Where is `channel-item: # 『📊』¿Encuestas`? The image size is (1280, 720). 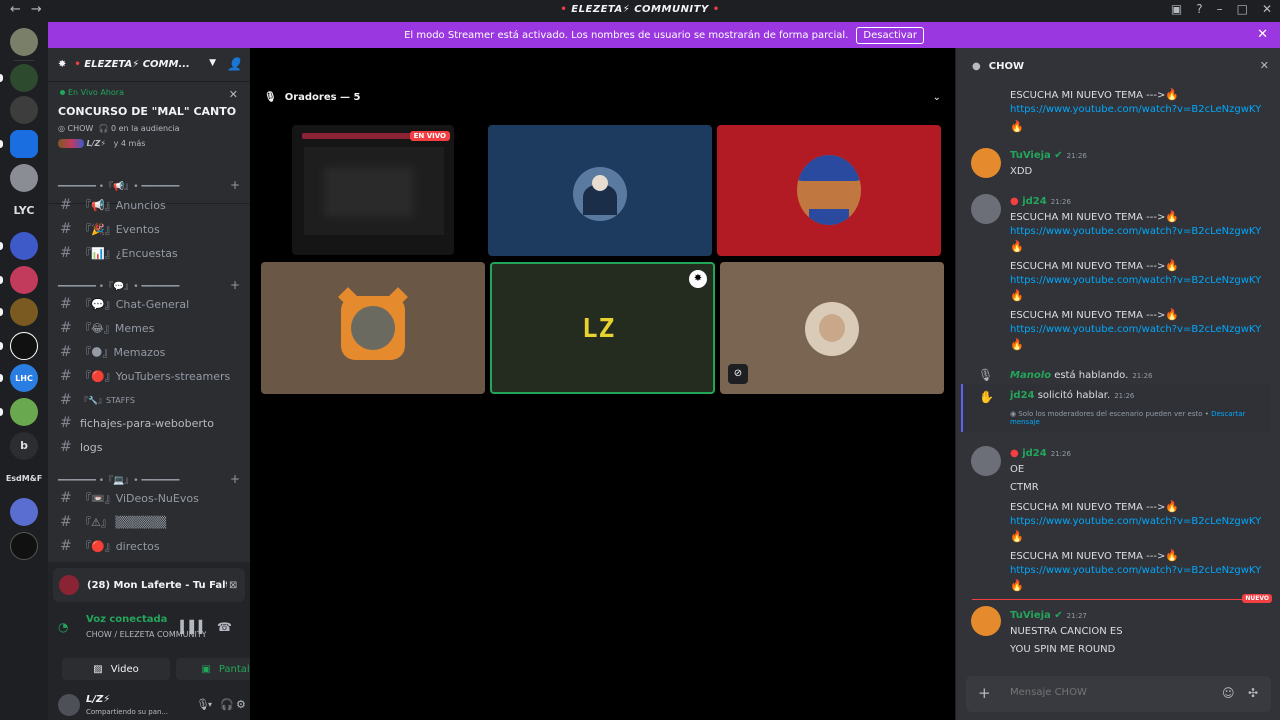
channel-item: # 『📊』¿Encuestas is located at coordinates (149, 253).